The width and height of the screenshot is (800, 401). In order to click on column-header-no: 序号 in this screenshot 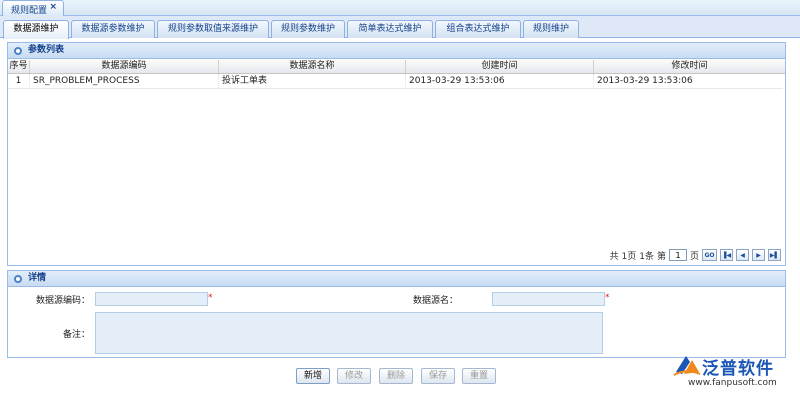, I will do `click(19, 66)`.